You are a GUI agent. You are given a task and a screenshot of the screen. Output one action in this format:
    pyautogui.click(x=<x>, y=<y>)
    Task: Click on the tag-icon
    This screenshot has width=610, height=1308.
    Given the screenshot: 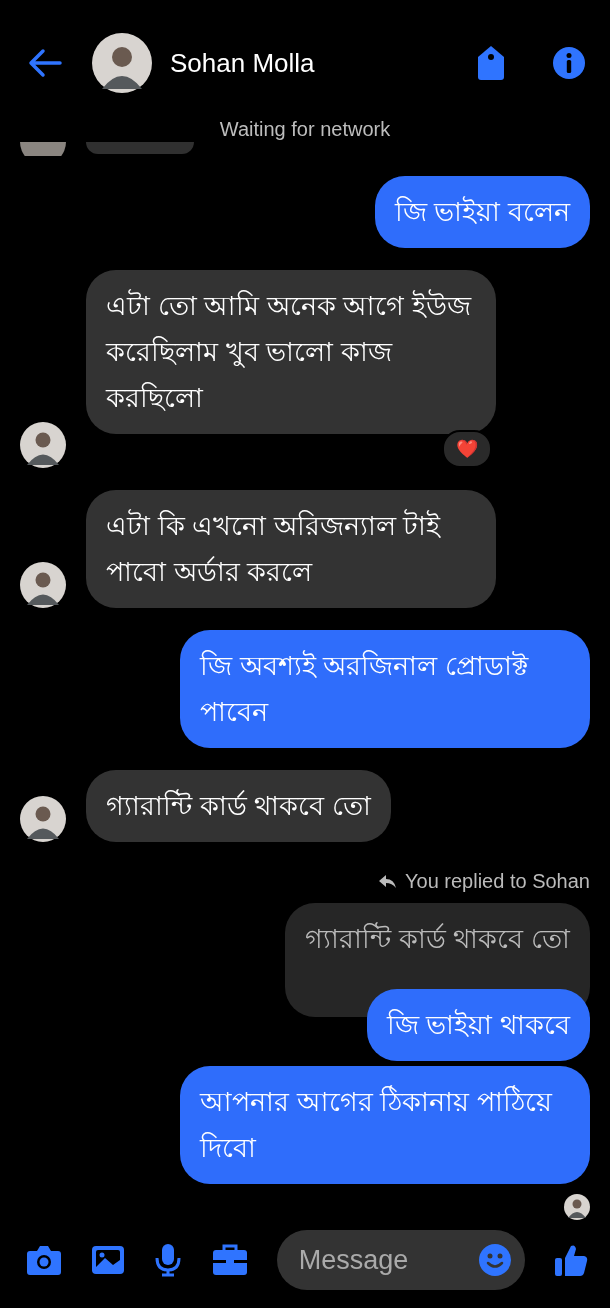 What is the action you would take?
    pyautogui.click(x=491, y=63)
    